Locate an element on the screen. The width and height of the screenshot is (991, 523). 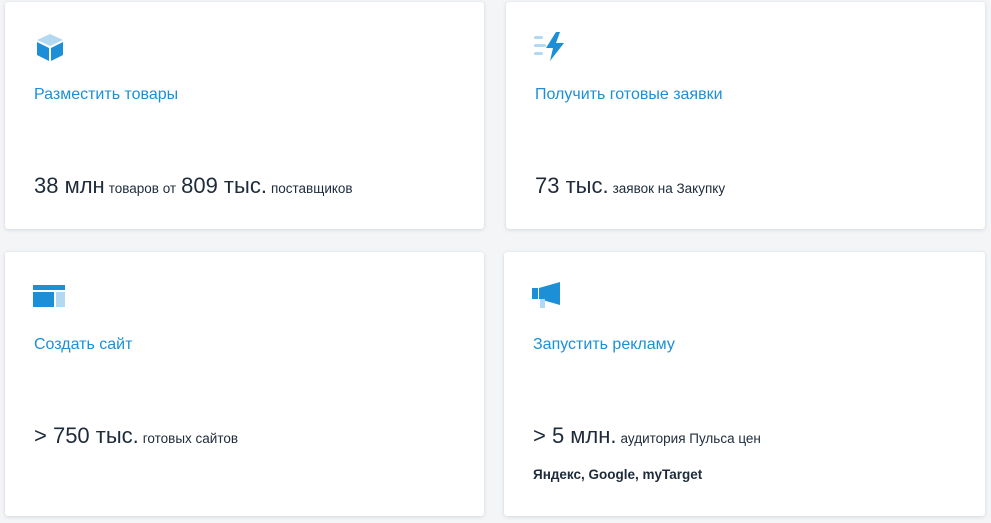
website-layout-icon is located at coordinates (49, 296).